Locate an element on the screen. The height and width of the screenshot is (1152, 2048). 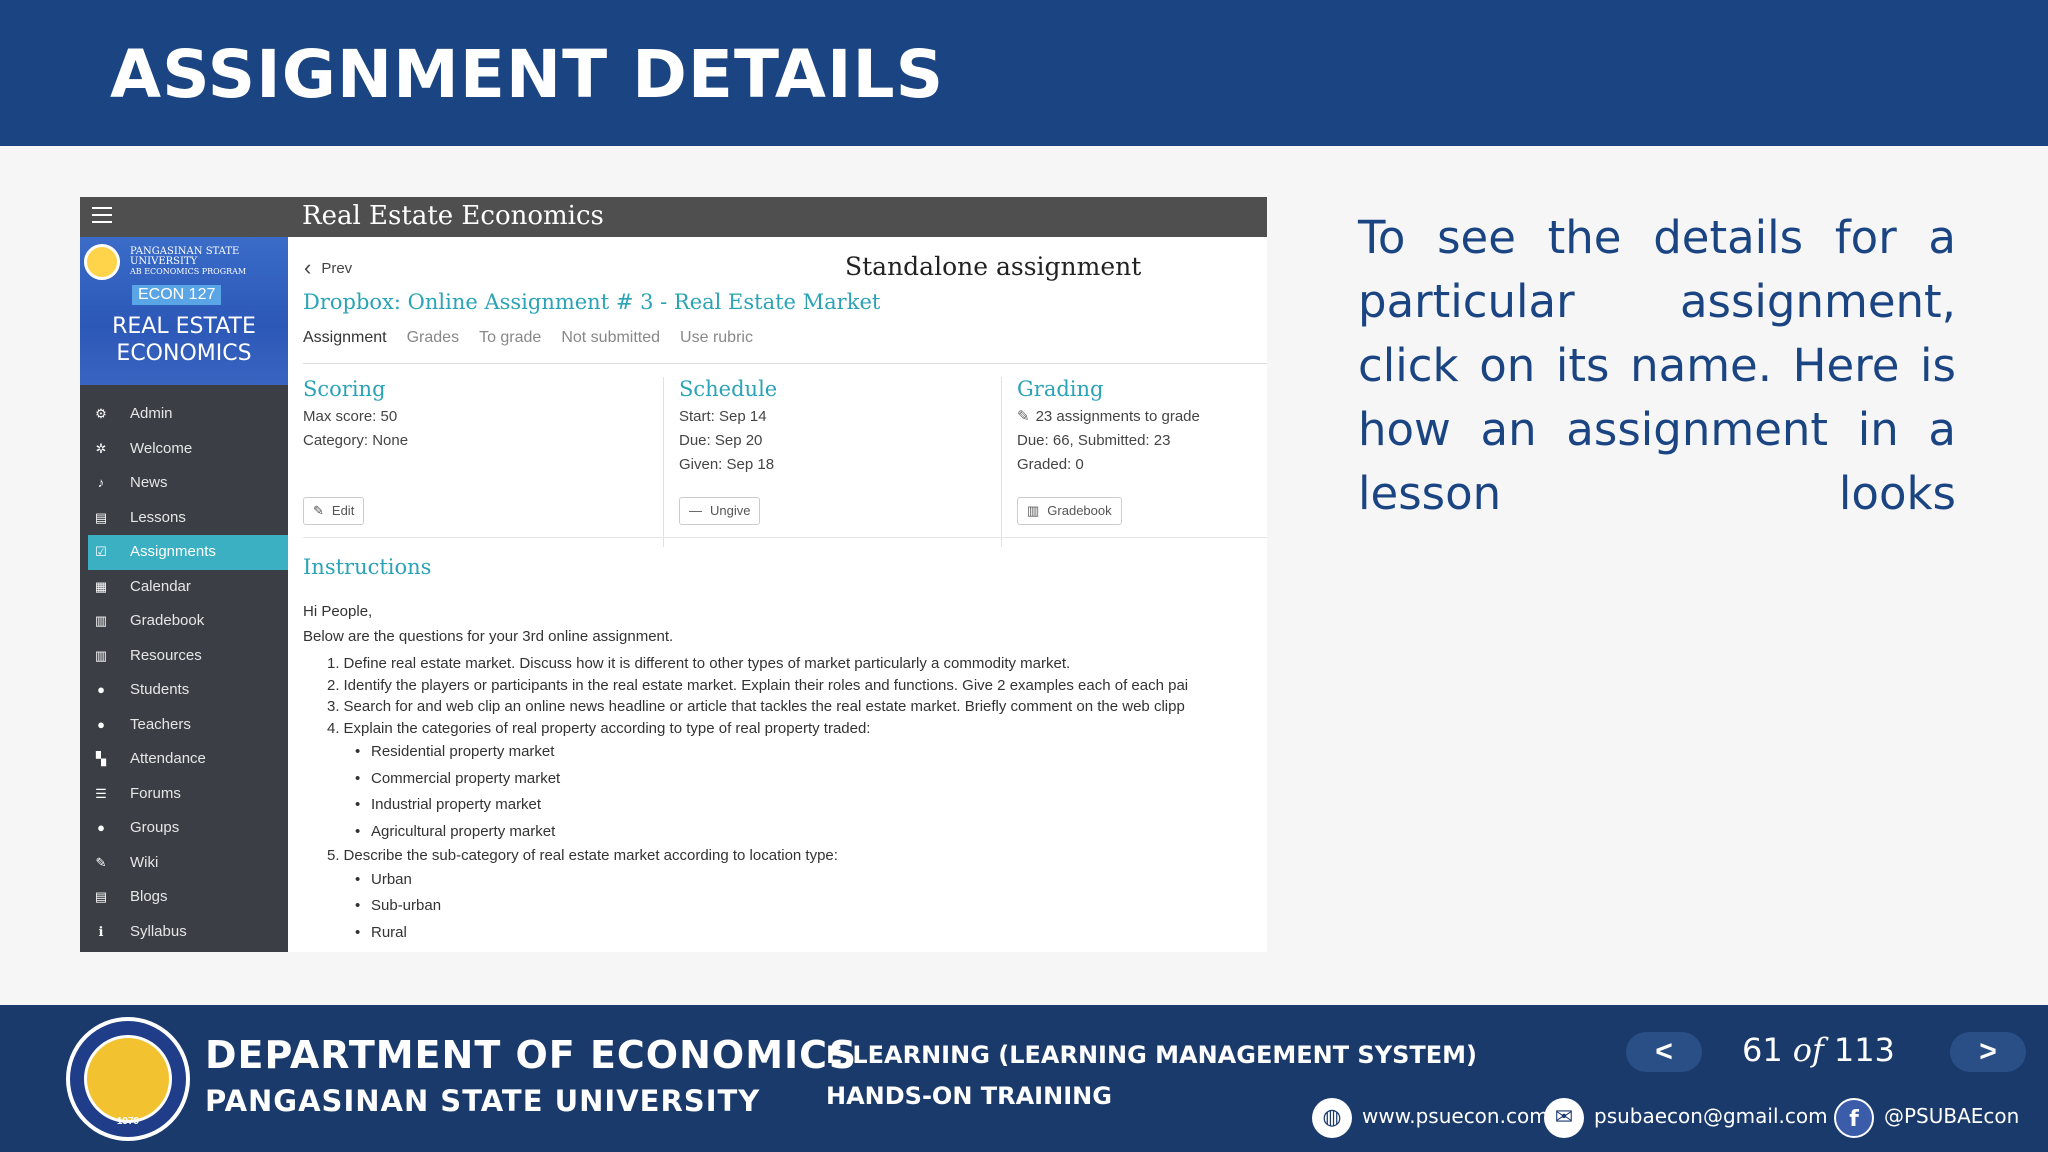
sidebar-item-news: ♪ News is located at coordinates (188, 483).